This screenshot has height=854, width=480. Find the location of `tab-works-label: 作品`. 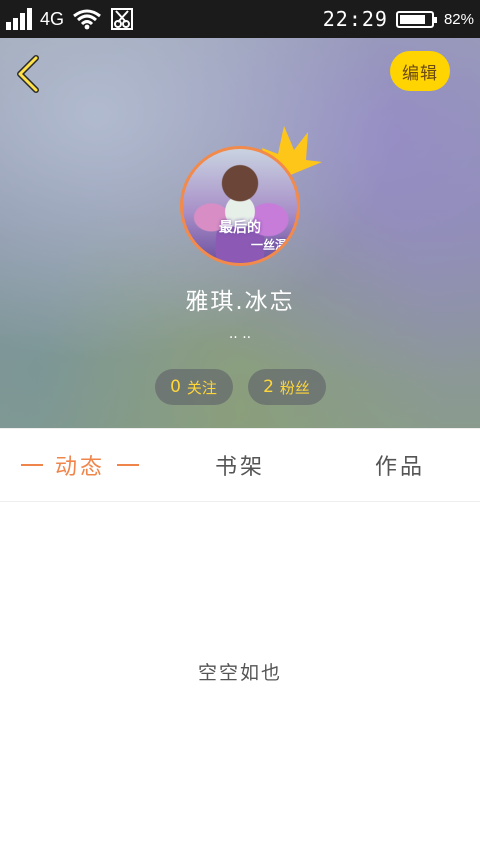

tab-works-label: 作品 is located at coordinates (399, 467).